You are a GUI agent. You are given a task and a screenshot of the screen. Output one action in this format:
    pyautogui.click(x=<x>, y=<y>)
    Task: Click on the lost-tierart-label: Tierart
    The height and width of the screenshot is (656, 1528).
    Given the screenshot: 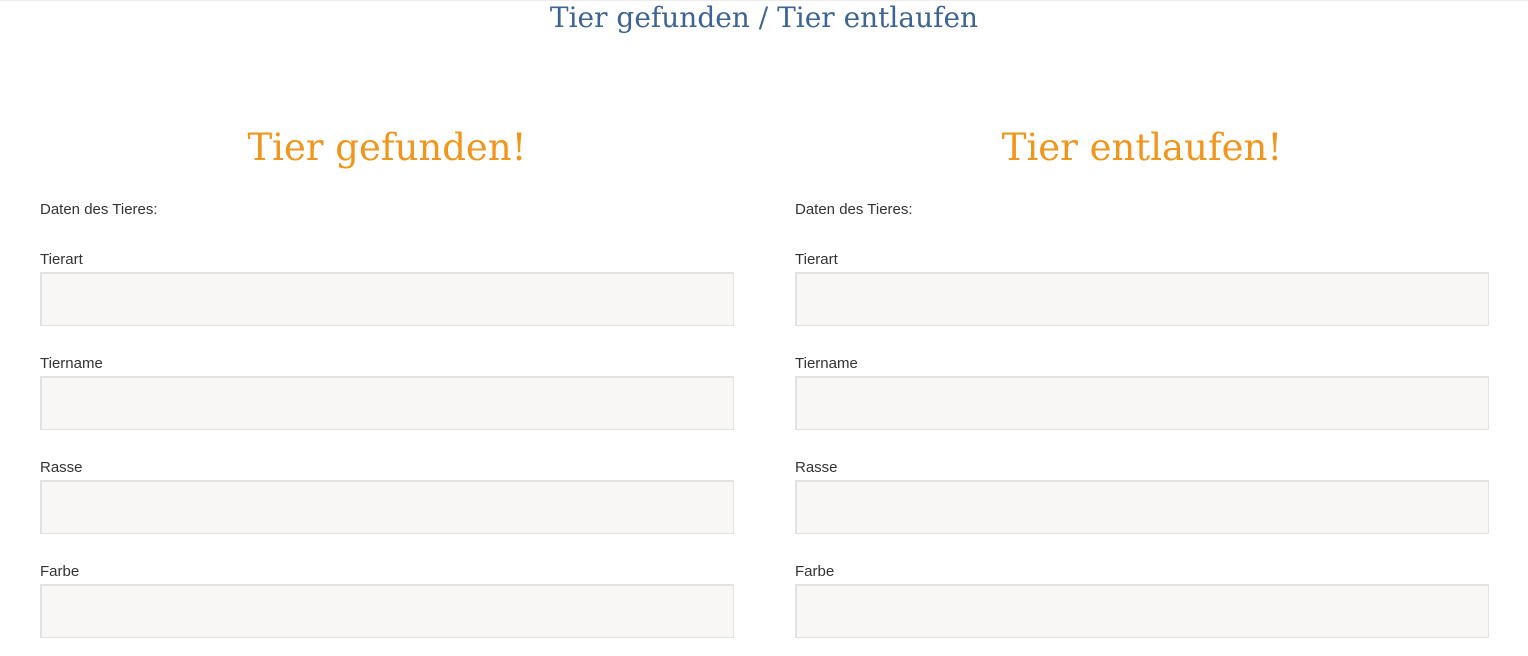 What is the action you would take?
    pyautogui.click(x=816, y=259)
    